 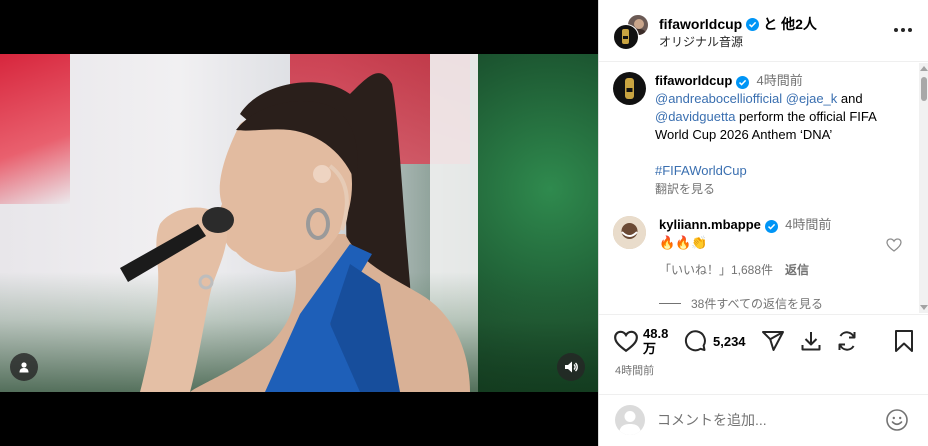 I want to click on audio-toggle-button, so click(x=571, y=367).